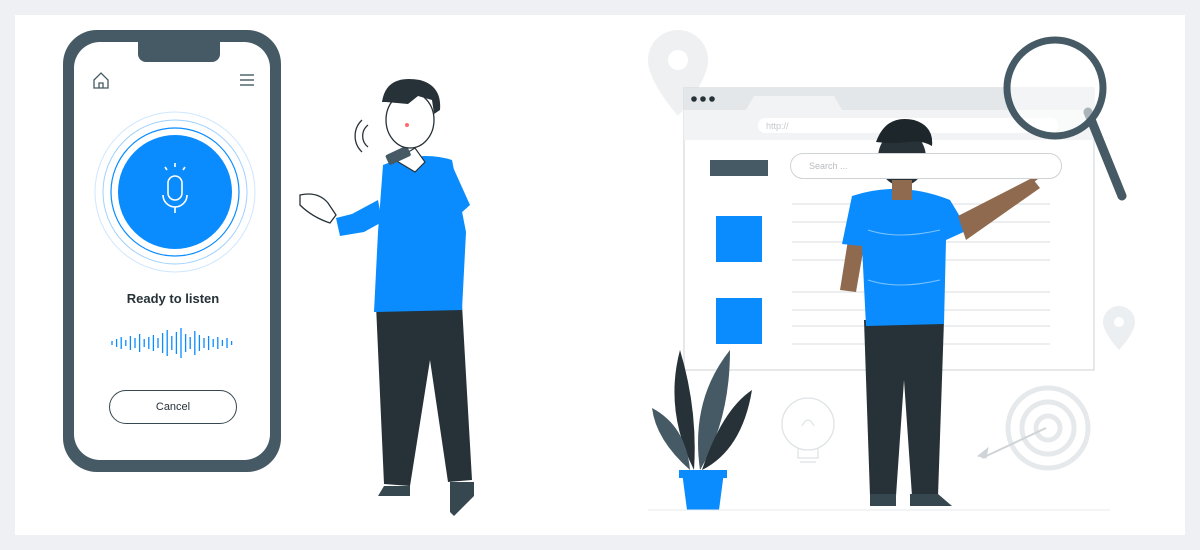  I want to click on plant-illustration, so click(702, 430).